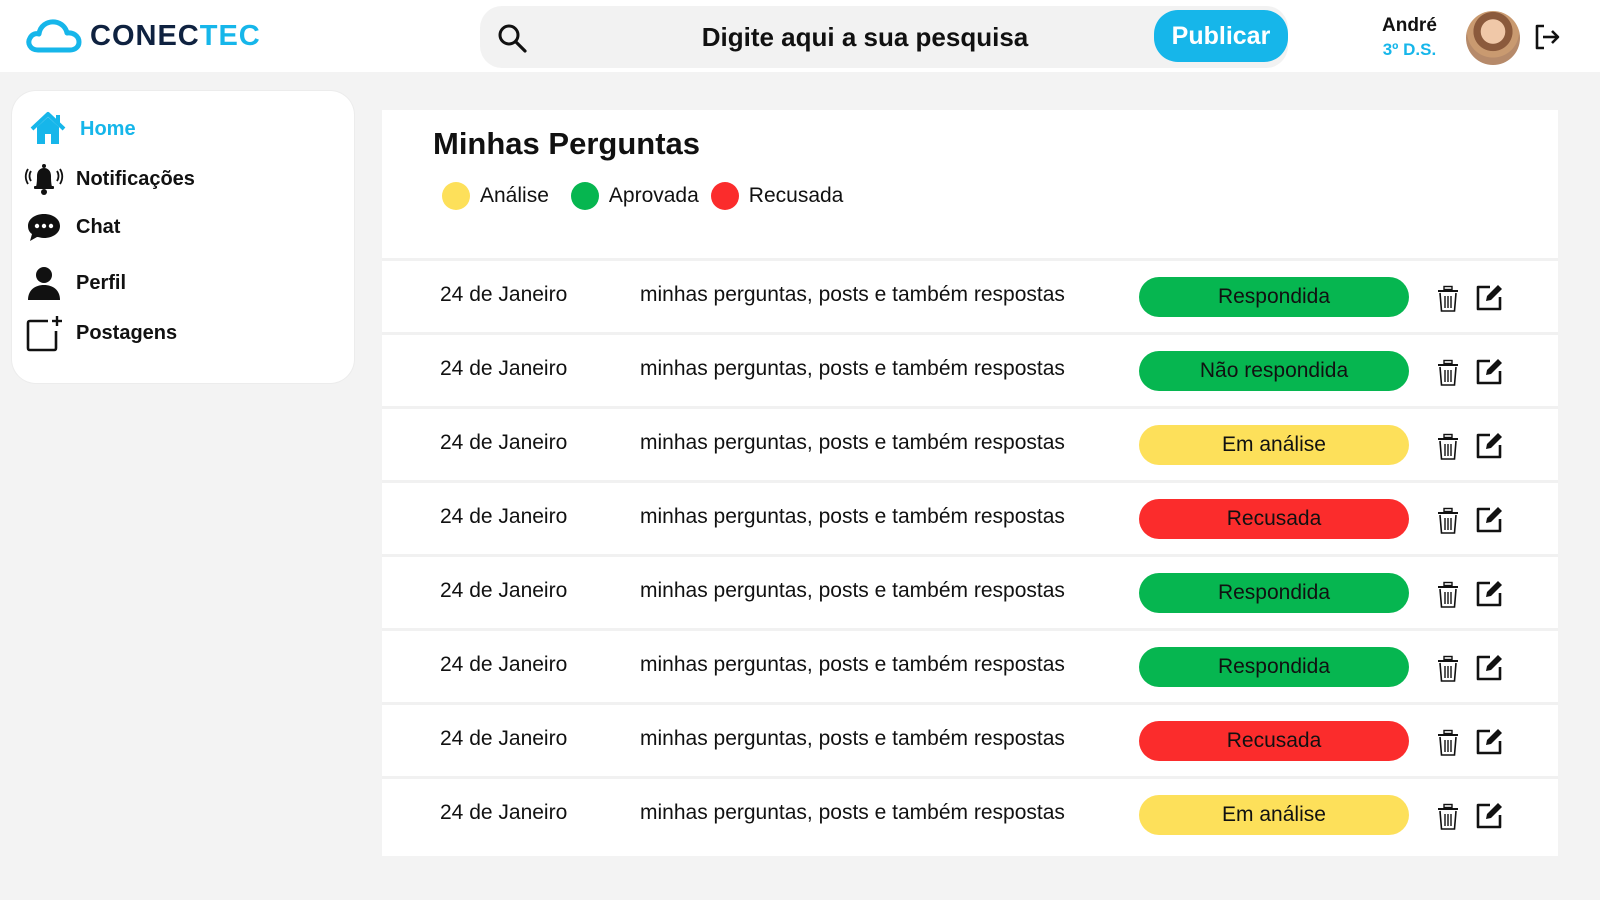 This screenshot has height=900, width=1600. What do you see at coordinates (48, 128) in the screenshot?
I see `home-icon` at bounding box center [48, 128].